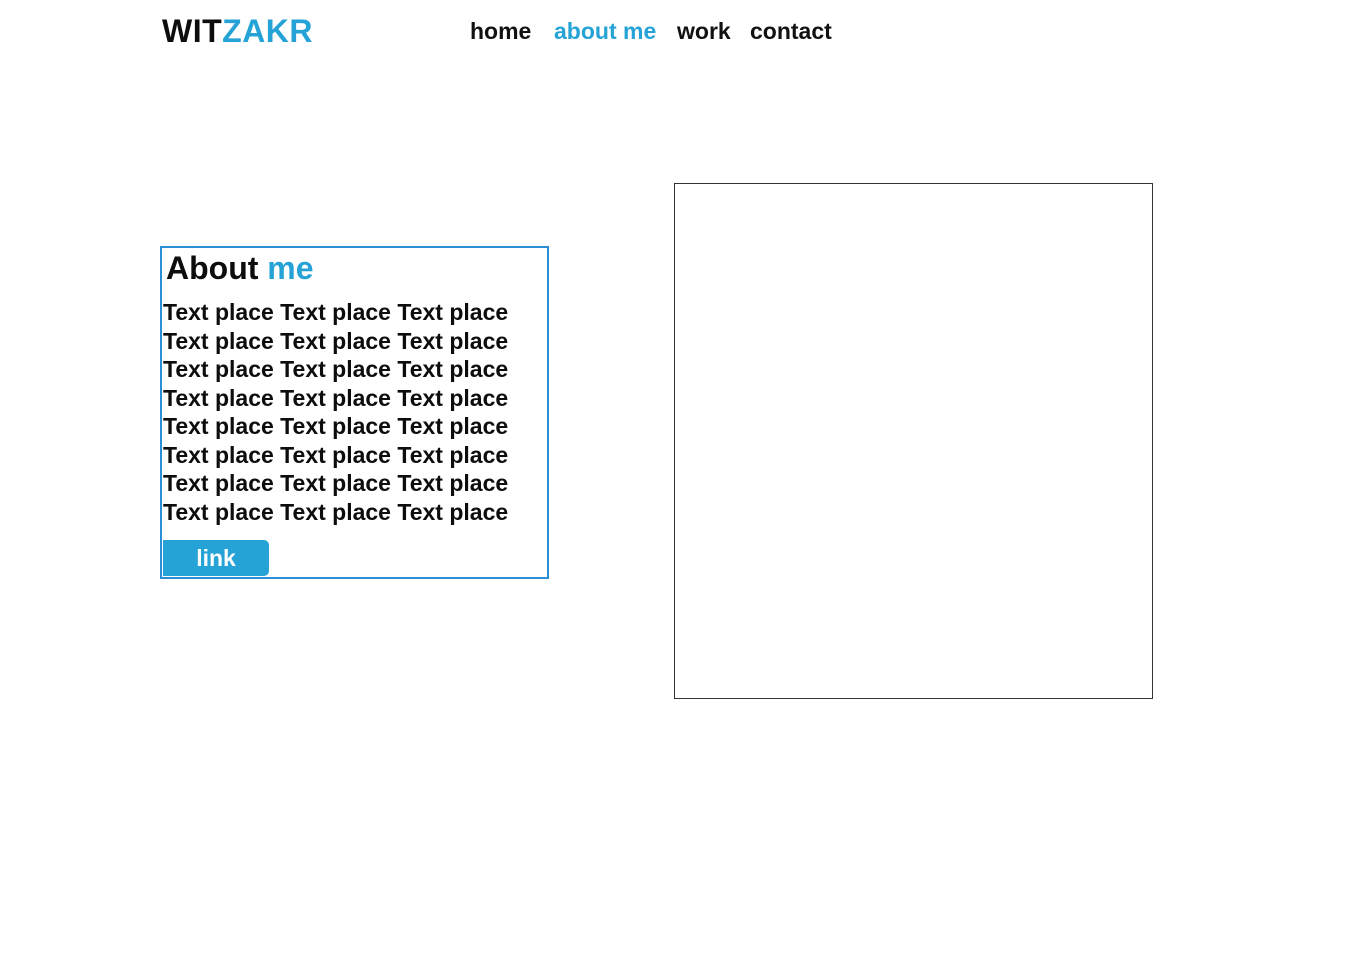 This screenshot has height=956, width=1358. Describe the element at coordinates (791, 31) in the screenshot. I see `nav-link-contact: contact` at that location.